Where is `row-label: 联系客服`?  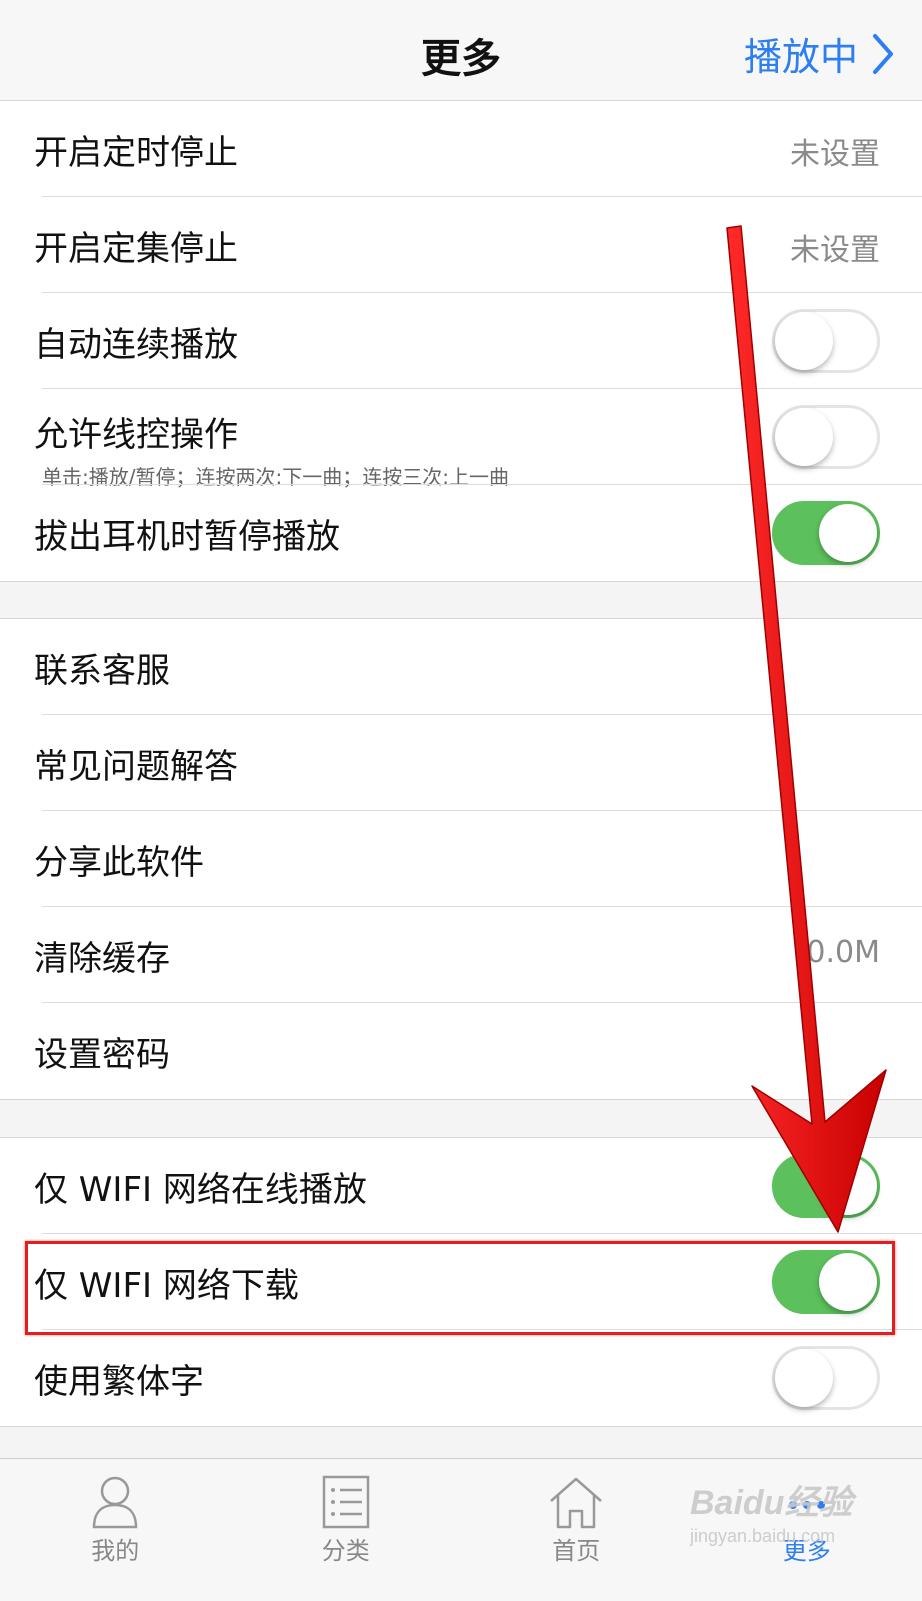
row-label: 联系客服 is located at coordinates (102, 667).